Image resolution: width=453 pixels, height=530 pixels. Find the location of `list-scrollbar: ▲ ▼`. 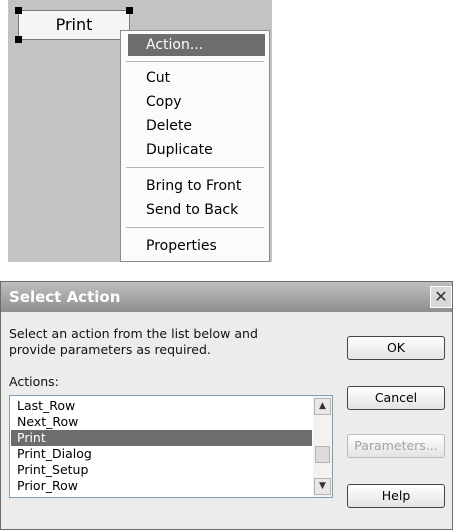

list-scrollbar: ▲ ▼ is located at coordinates (322, 446).